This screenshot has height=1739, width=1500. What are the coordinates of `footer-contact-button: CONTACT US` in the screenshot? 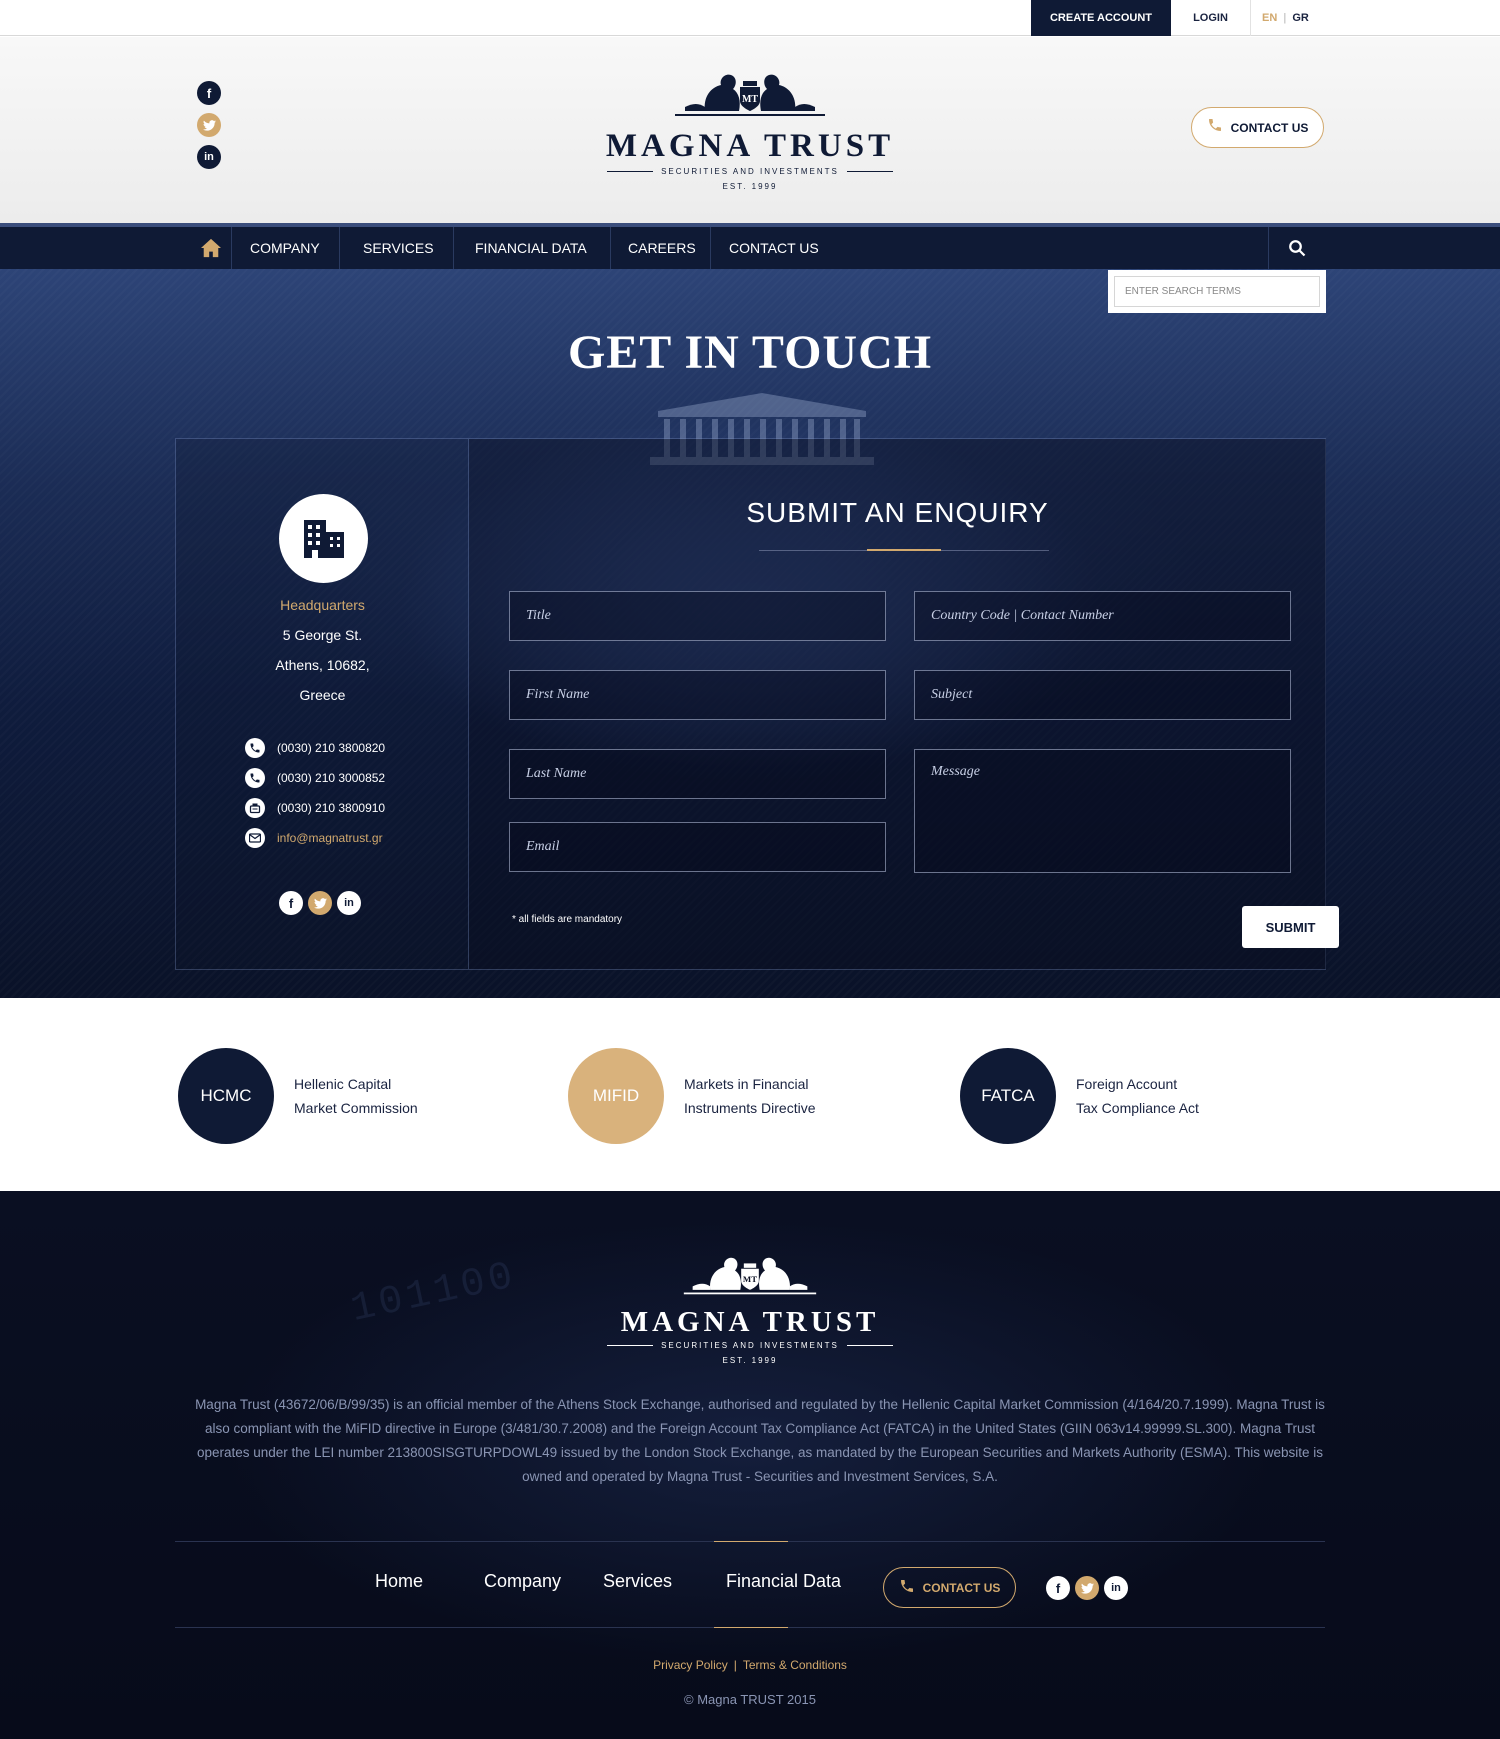 It's located at (949, 1587).